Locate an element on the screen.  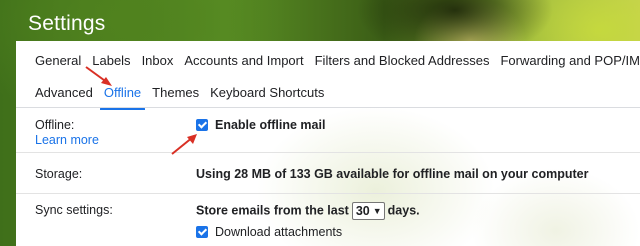
download-attachments-checkbox is located at coordinates (202, 232).